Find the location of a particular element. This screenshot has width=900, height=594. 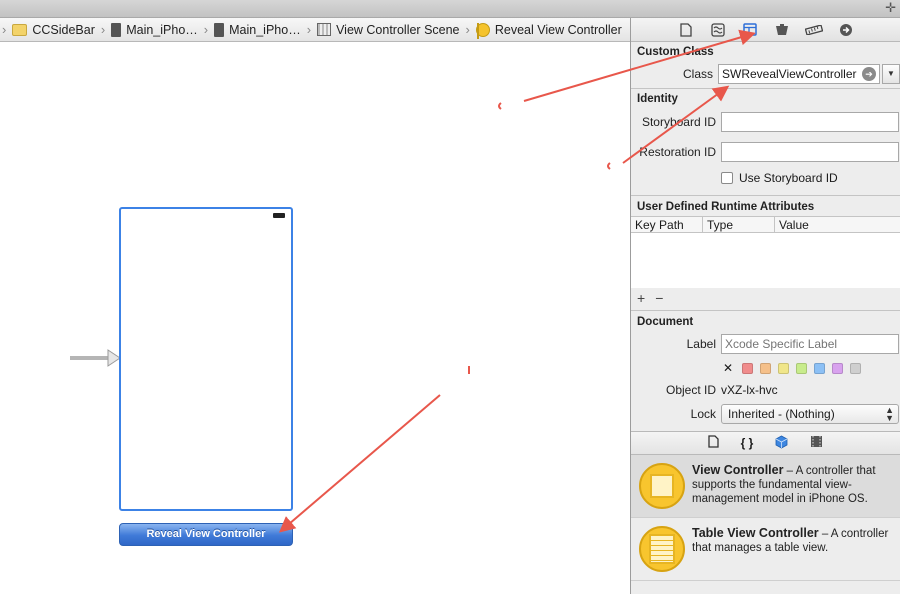

restoration-id-label: Restoration ID is located at coordinates (677, 152).